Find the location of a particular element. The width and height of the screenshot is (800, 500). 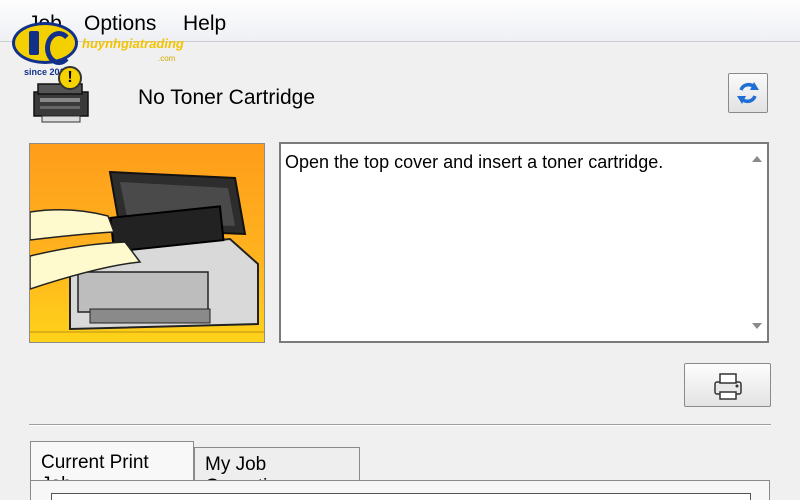

logo-name: huynhgiatrading is located at coordinates (133, 43).